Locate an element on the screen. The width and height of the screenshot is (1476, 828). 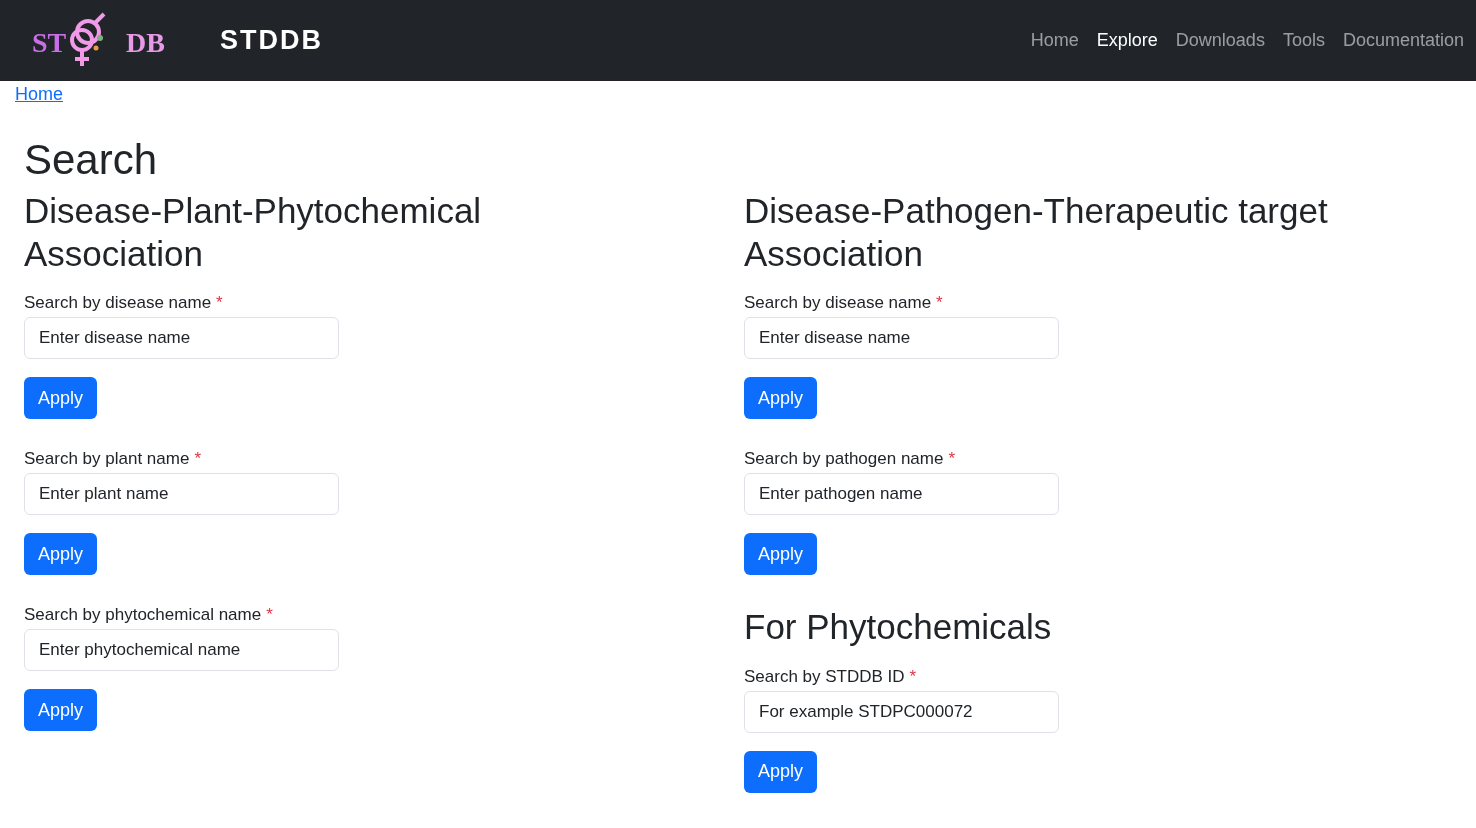
nav-link: Home is located at coordinates (1054, 40).